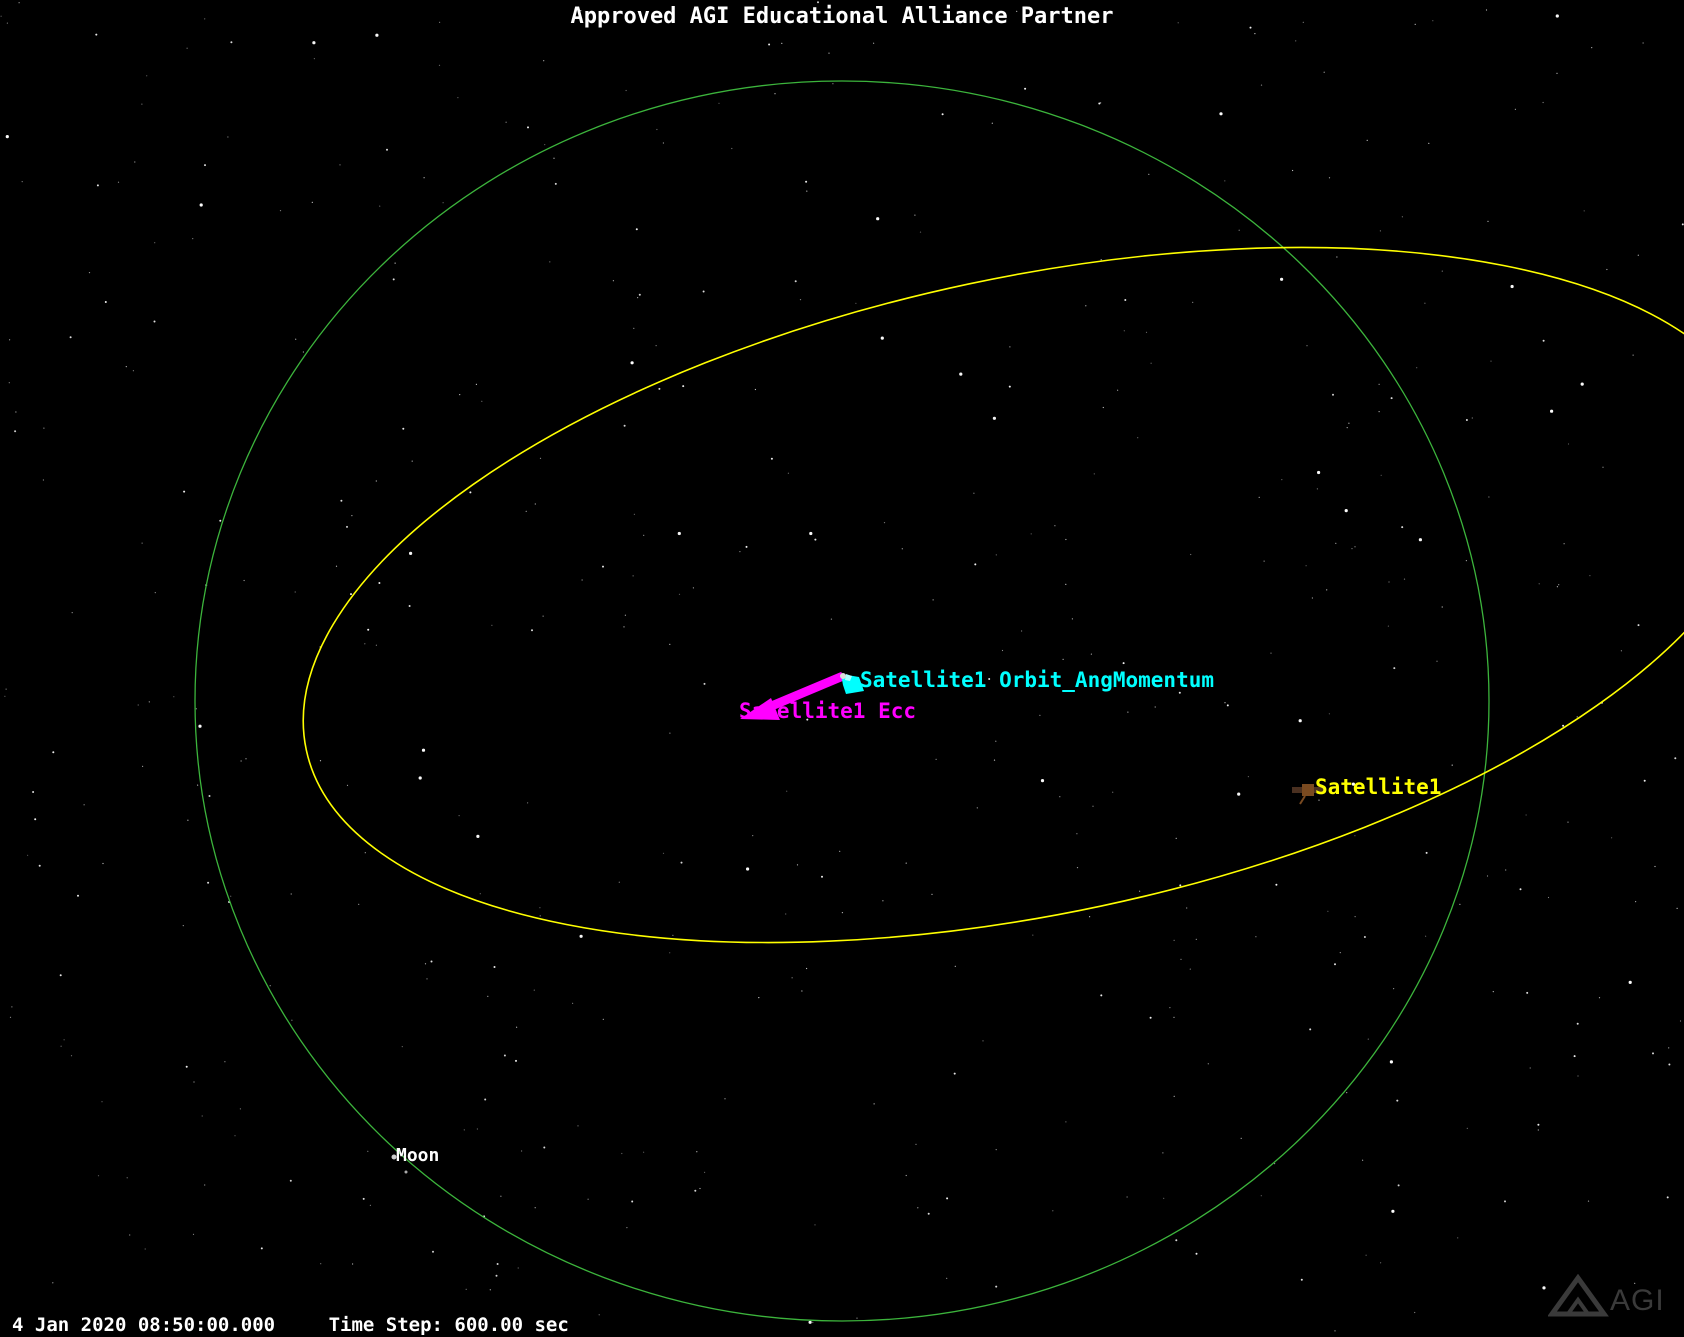  I want to click on moon-label: Moon, so click(417, 1156).